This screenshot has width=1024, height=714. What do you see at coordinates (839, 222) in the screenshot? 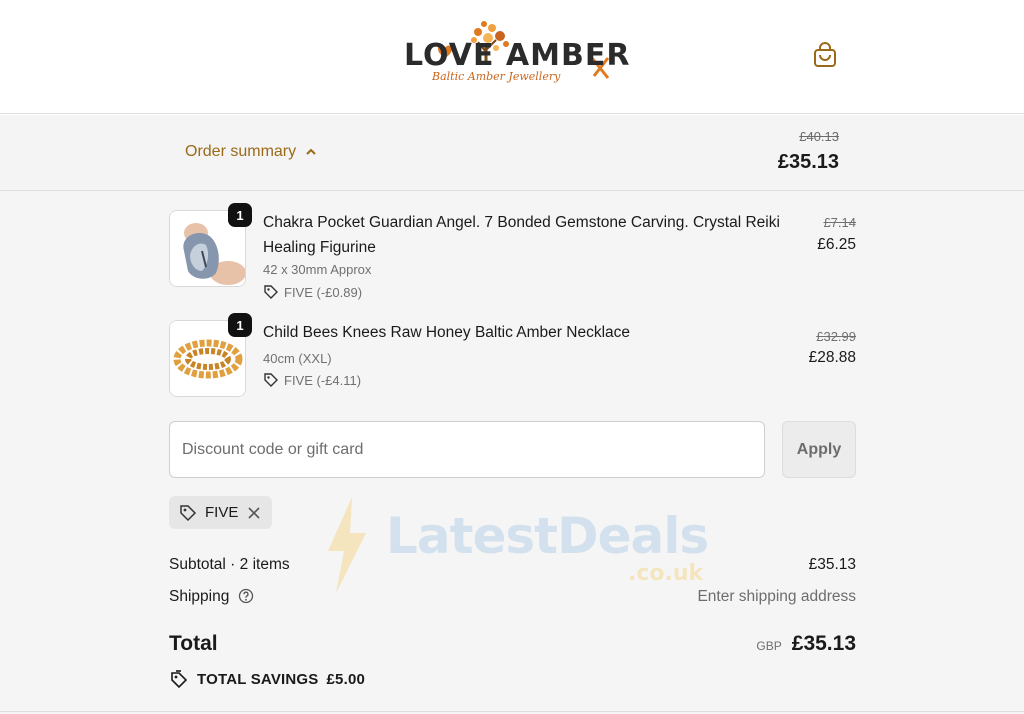
I see `item-original-price: £7.14` at bounding box center [839, 222].